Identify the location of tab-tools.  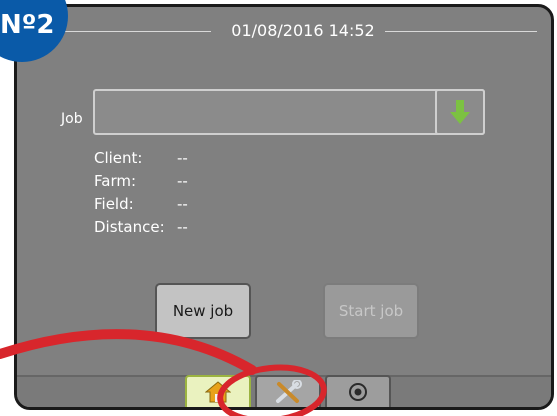
(288, 391).